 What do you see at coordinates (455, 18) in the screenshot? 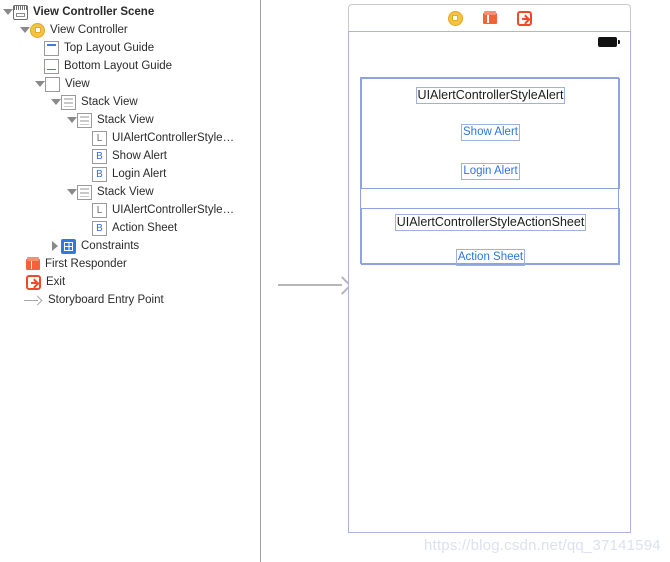
I see `view-controller-dock-icon` at bounding box center [455, 18].